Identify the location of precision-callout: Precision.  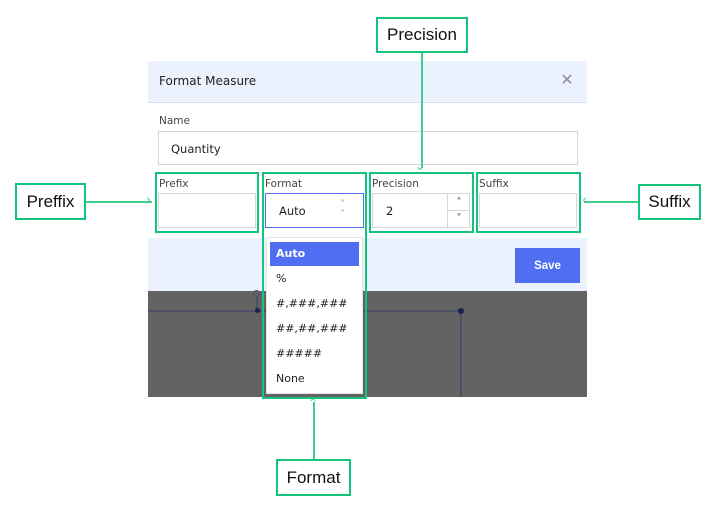
(422, 35).